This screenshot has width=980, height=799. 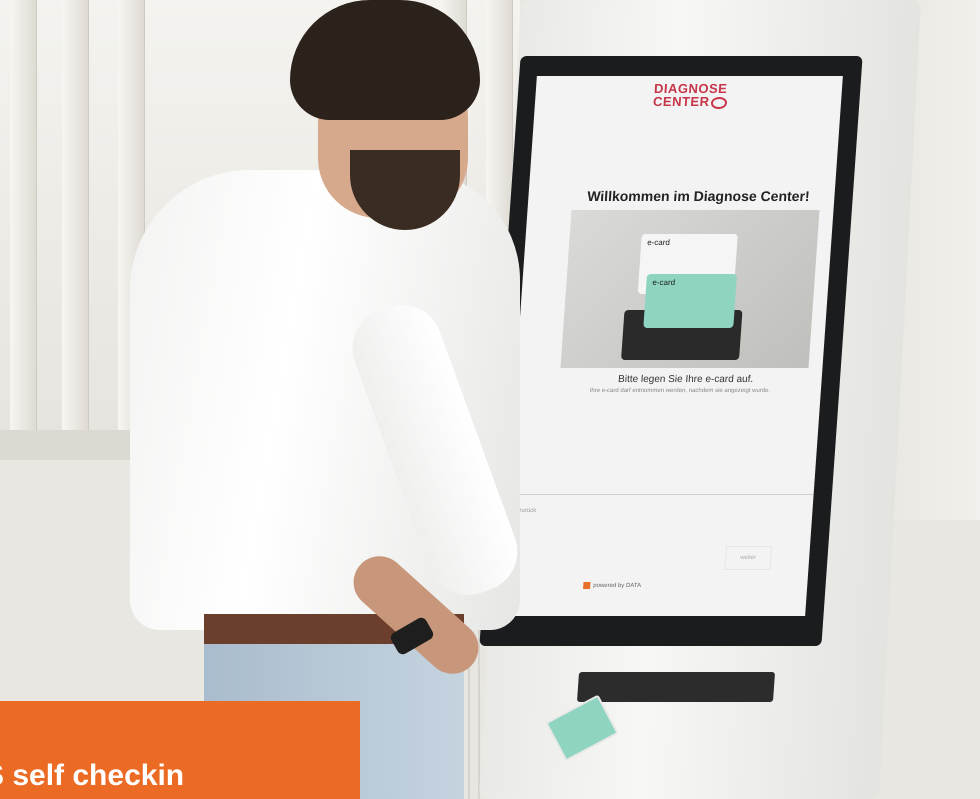 I want to click on caption-text: S self checkin, so click(x=92, y=775).